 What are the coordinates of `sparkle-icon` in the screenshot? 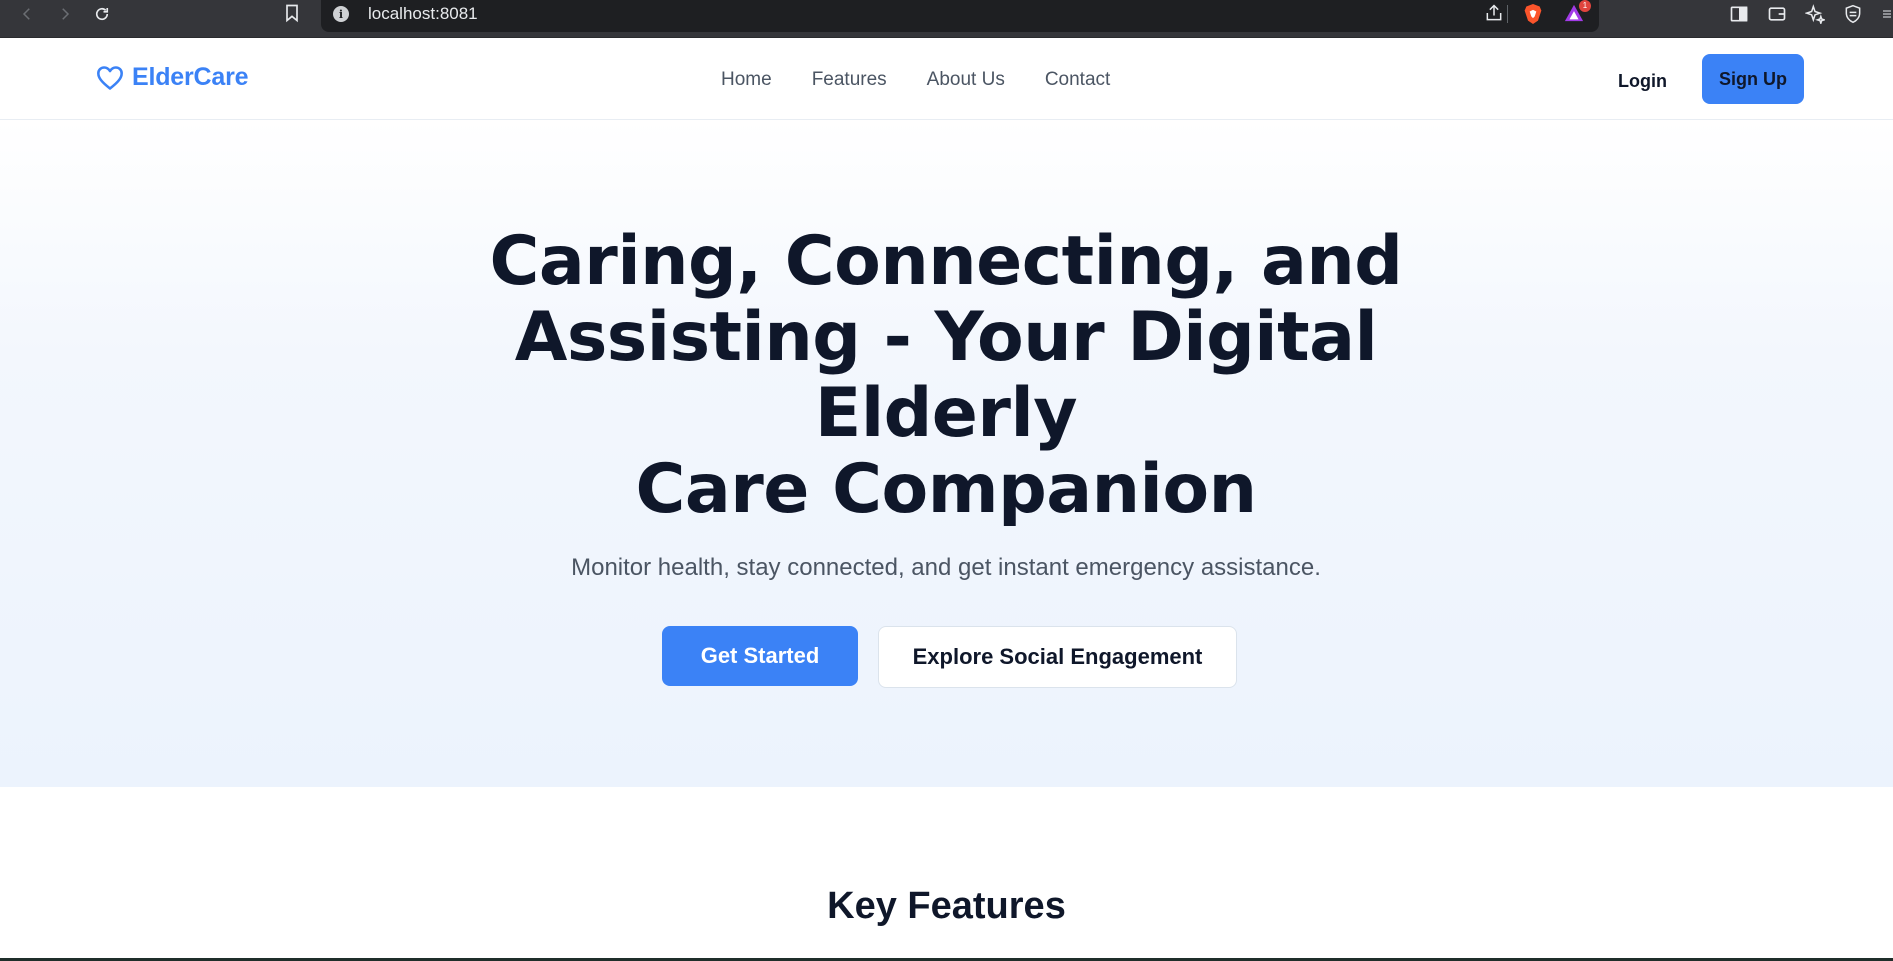 It's located at (1815, 14).